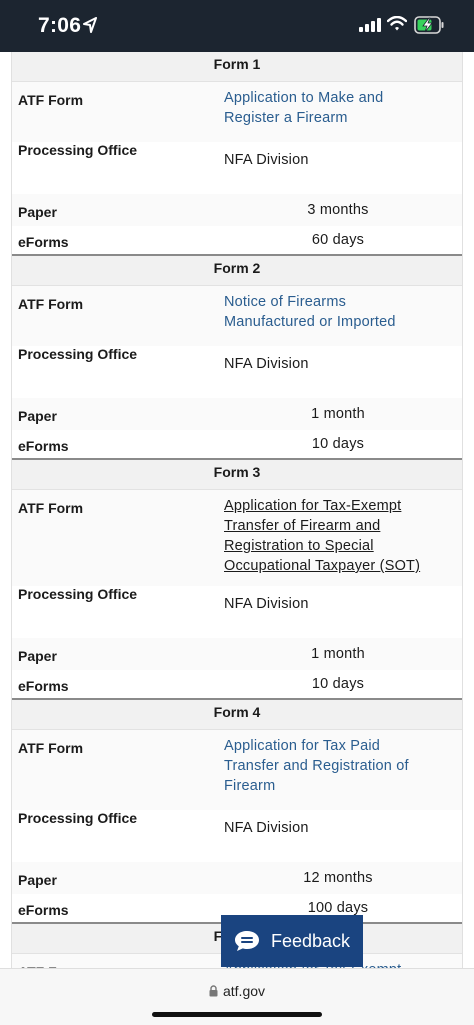 The height and width of the screenshot is (1025, 474). I want to click on home-indicator, so click(237, 1014).